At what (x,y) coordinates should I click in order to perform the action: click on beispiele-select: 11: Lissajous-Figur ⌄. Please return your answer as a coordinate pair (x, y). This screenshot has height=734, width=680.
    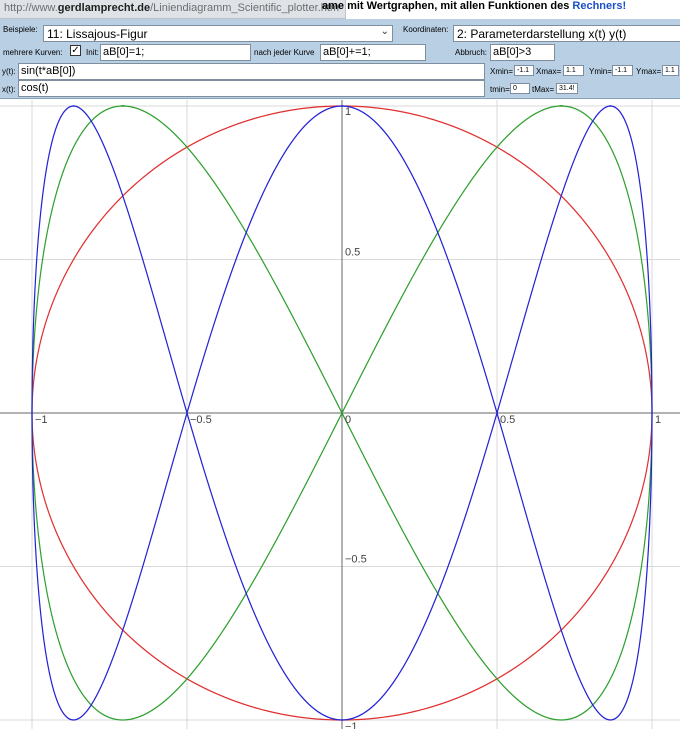
    Looking at the image, I should click on (218, 33).